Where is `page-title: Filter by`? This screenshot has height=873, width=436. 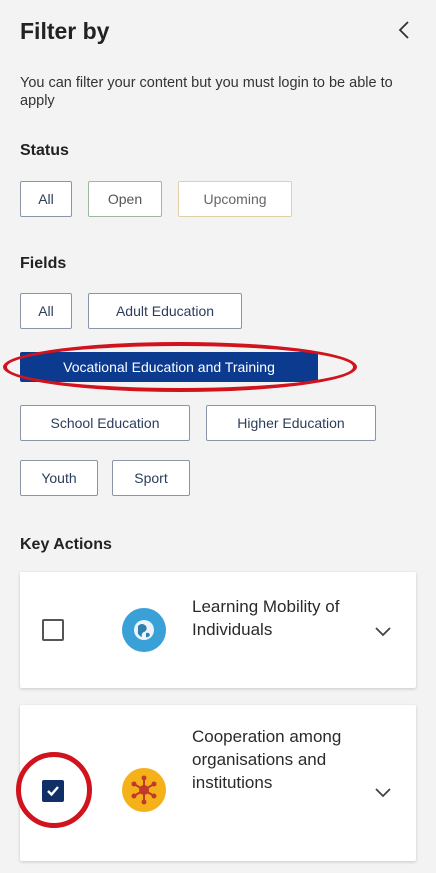 page-title: Filter by is located at coordinates (65, 31).